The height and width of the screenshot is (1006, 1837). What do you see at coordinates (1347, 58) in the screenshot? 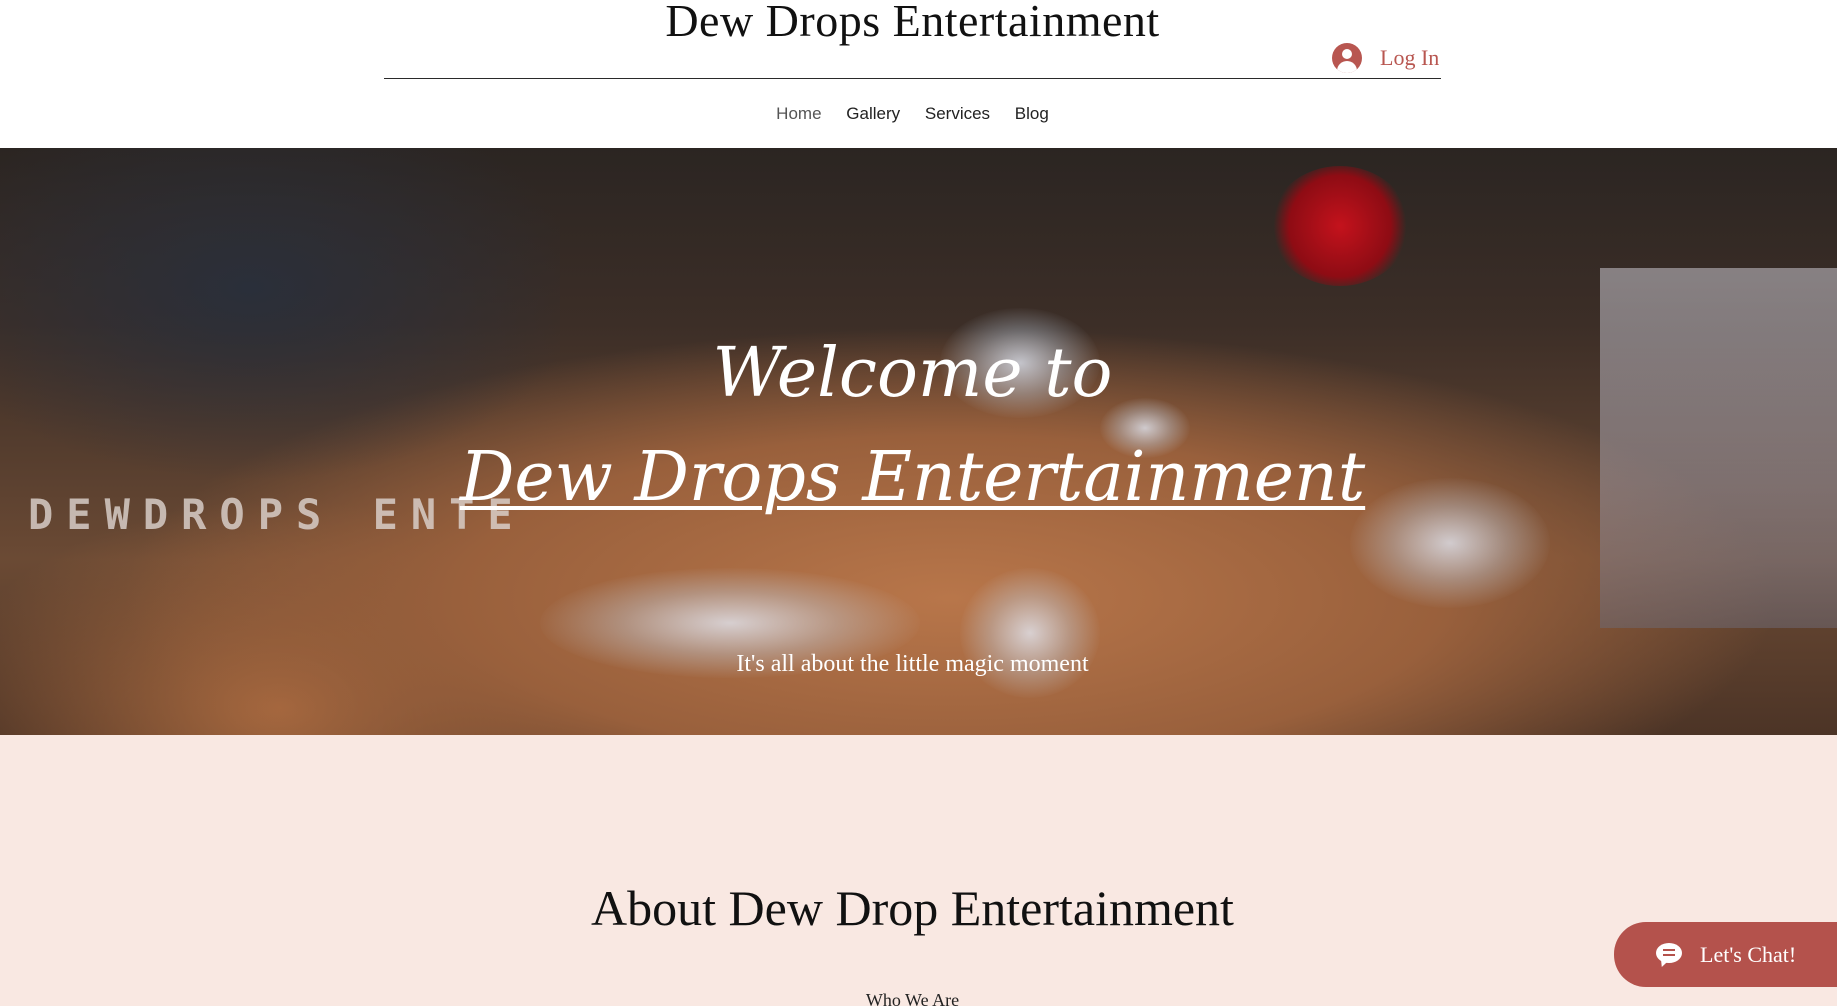
I see `user-avatar-icon` at bounding box center [1347, 58].